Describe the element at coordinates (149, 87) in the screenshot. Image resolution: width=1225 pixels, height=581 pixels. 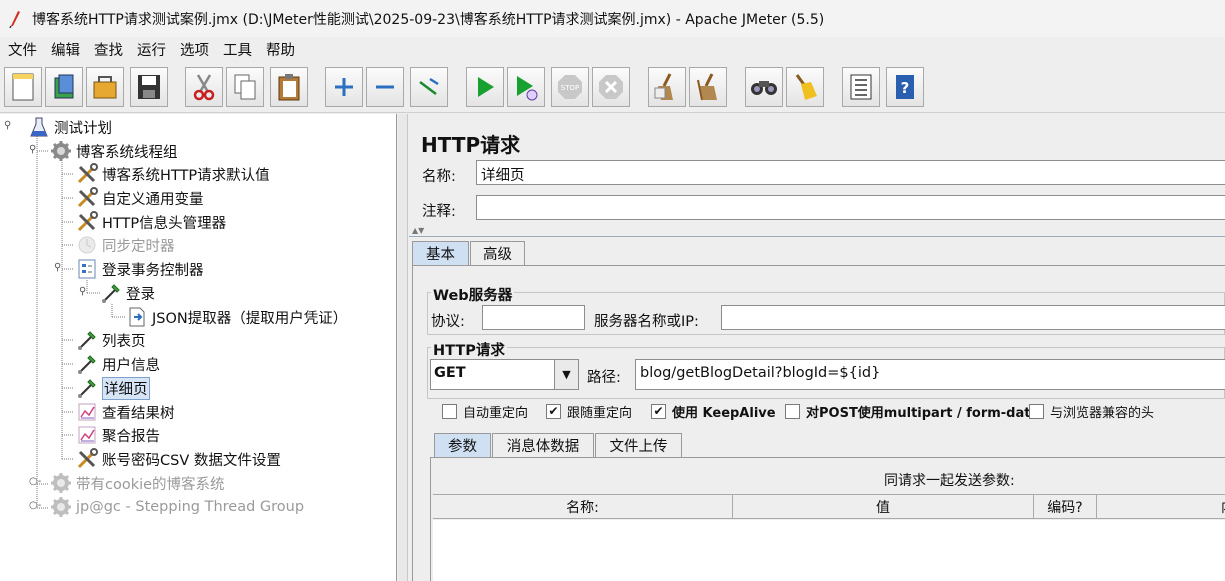
I see `save-button` at that location.